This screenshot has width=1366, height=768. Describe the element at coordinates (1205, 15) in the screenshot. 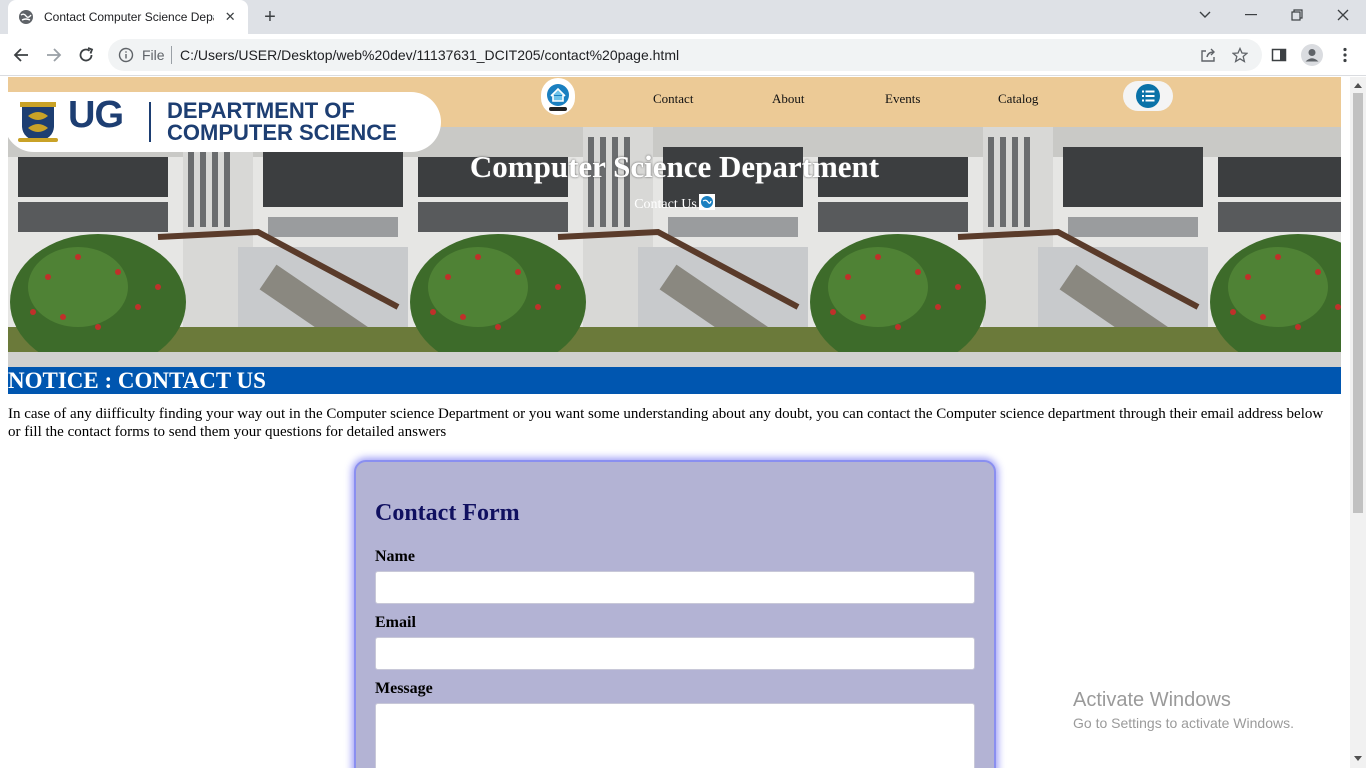

I see `chevron-down-icon` at that location.